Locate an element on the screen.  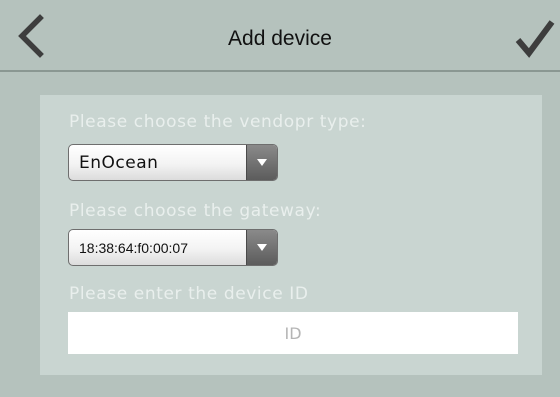
gateway-label: Please choose the gateway: is located at coordinates (195, 211).